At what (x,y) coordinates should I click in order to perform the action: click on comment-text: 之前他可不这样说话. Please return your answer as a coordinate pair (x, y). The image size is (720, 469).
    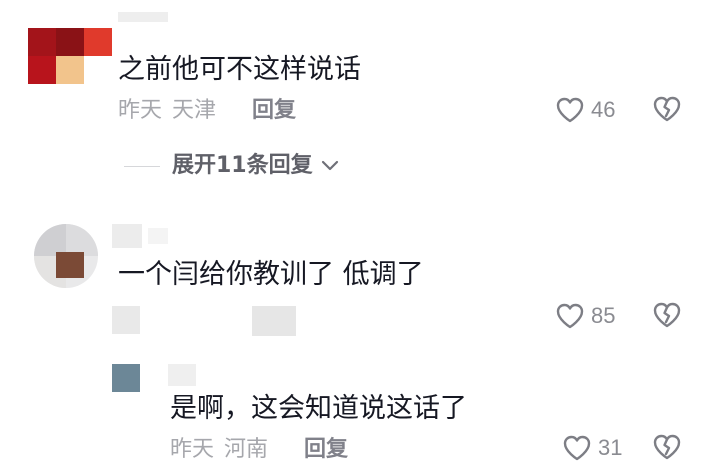
    Looking at the image, I should click on (239, 69).